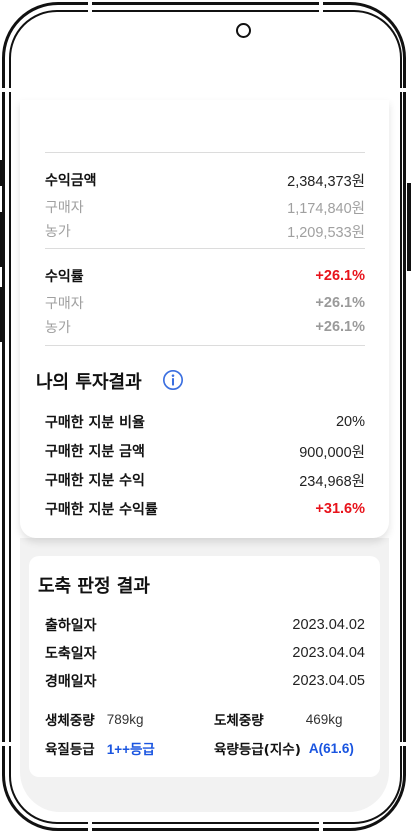 The image size is (411, 835). What do you see at coordinates (130, 749) in the screenshot?
I see `quality-grade-value: 1++등급` at bounding box center [130, 749].